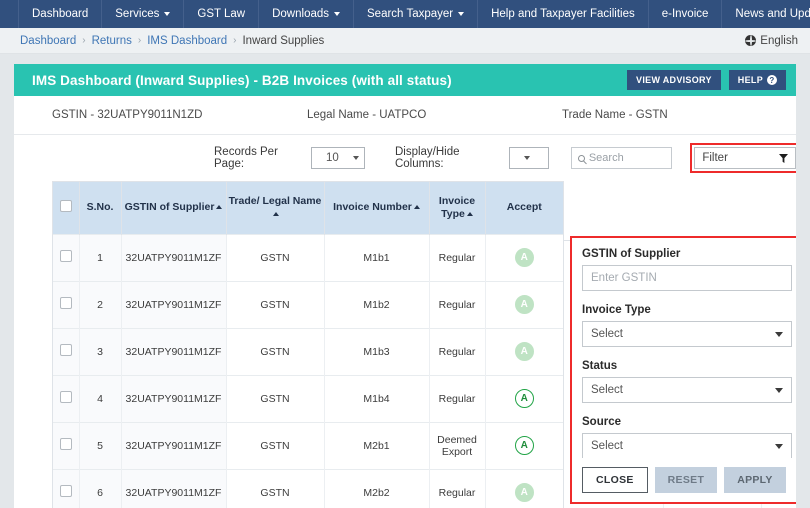 This screenshot has height=508, width=810. What do you see at coordinates (772, 14) in the screenshot?
I see `nav-item-label: News and Updates` at bounding box center [772, 14].